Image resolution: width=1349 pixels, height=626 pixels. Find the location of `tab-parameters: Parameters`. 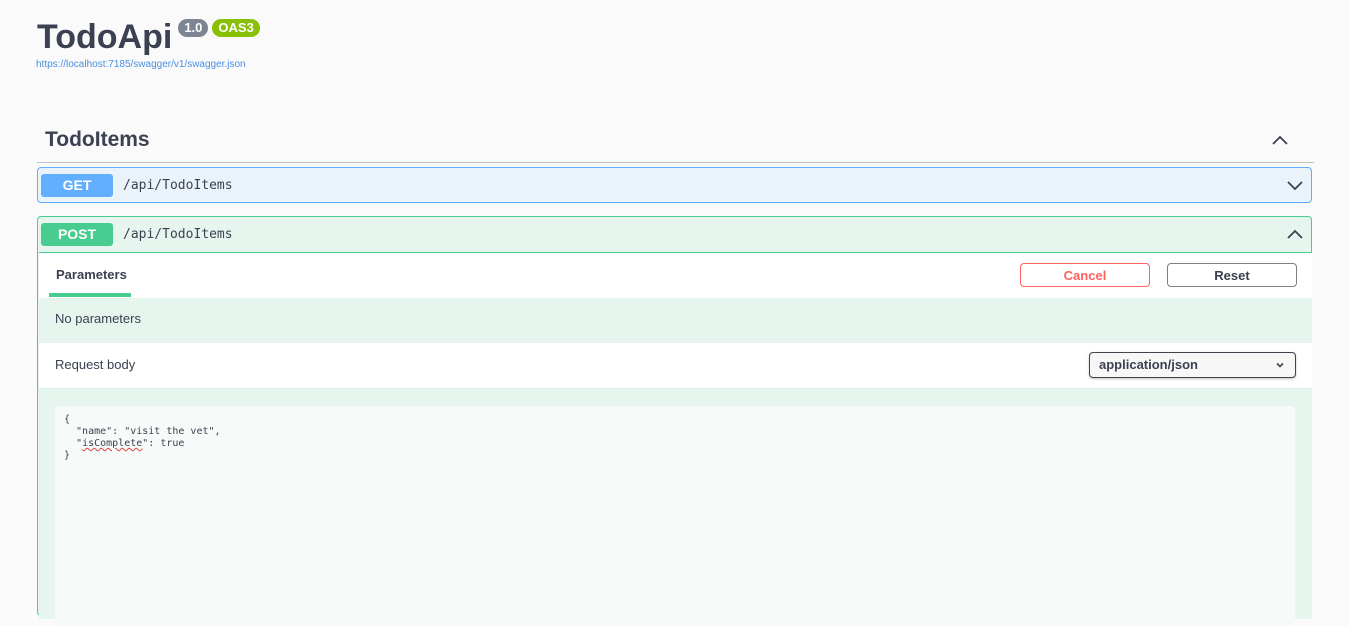

tab-parameters: Parameters is located at coordinates (90, 275).